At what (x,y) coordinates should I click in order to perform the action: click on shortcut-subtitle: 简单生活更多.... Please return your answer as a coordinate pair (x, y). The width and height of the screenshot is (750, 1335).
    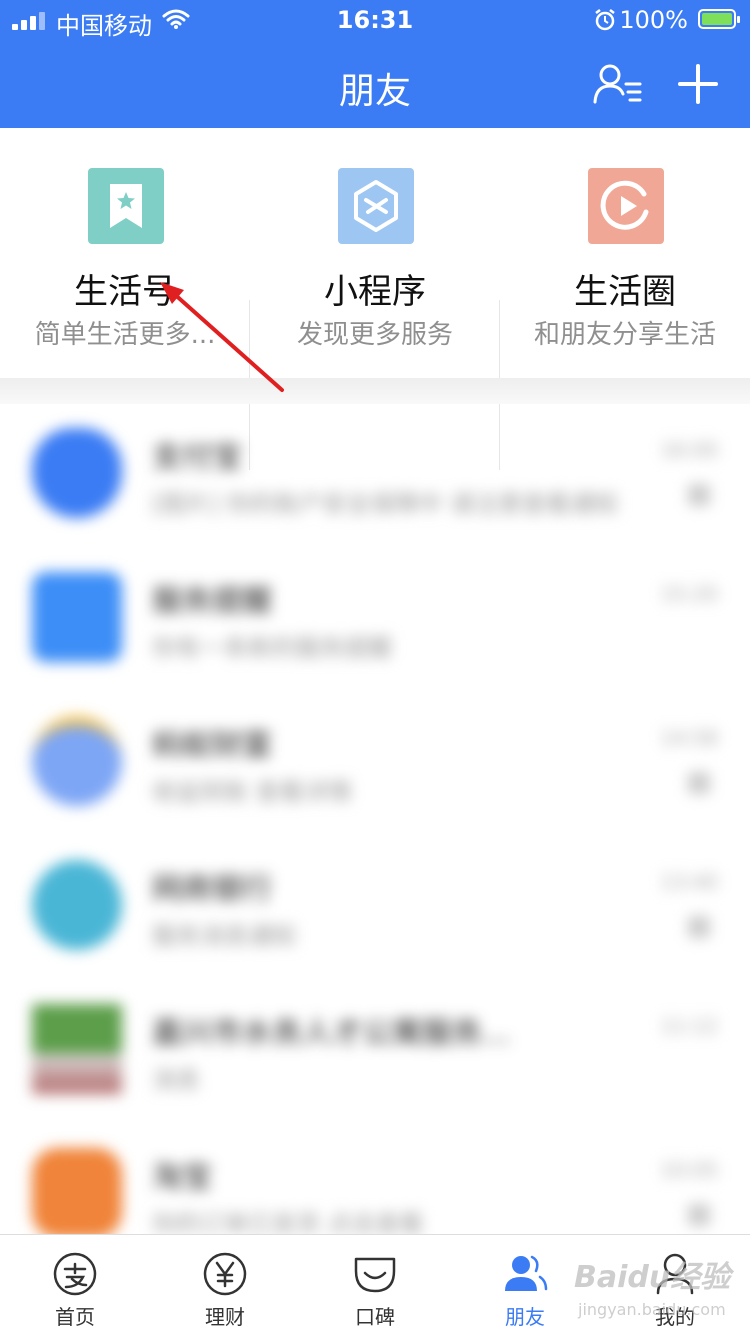
    Looking at the image, I should click on (125, 335).